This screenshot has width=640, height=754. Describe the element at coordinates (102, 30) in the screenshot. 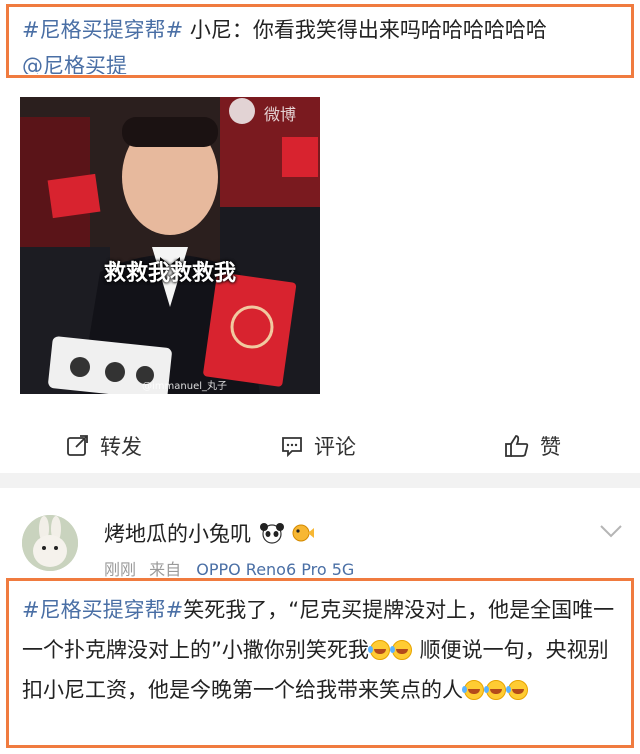

I see `post-hashtag: #尼格买提穿帮#` at that location.